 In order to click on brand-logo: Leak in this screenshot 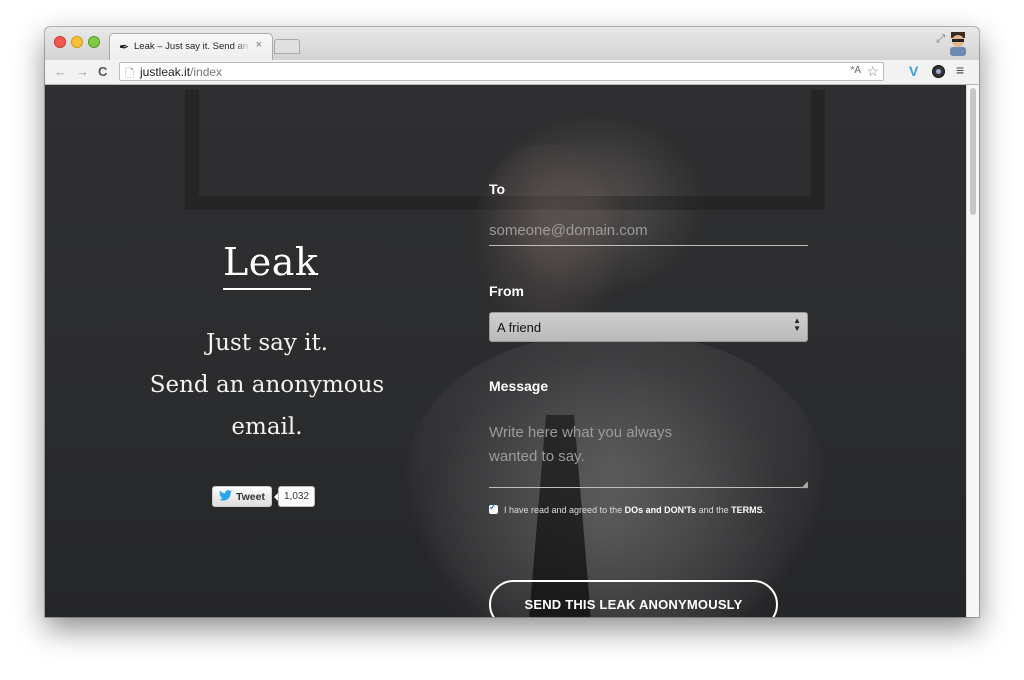, I will do `click(270, 262)`.